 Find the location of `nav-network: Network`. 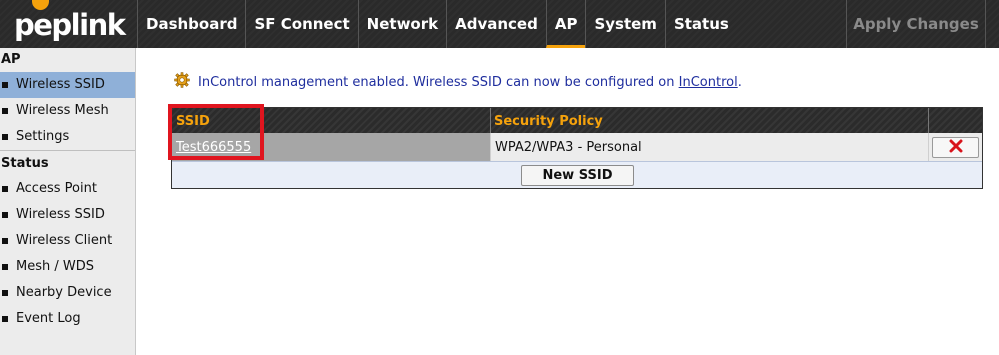

nav-network: Network is located at coordinates (401, 24).